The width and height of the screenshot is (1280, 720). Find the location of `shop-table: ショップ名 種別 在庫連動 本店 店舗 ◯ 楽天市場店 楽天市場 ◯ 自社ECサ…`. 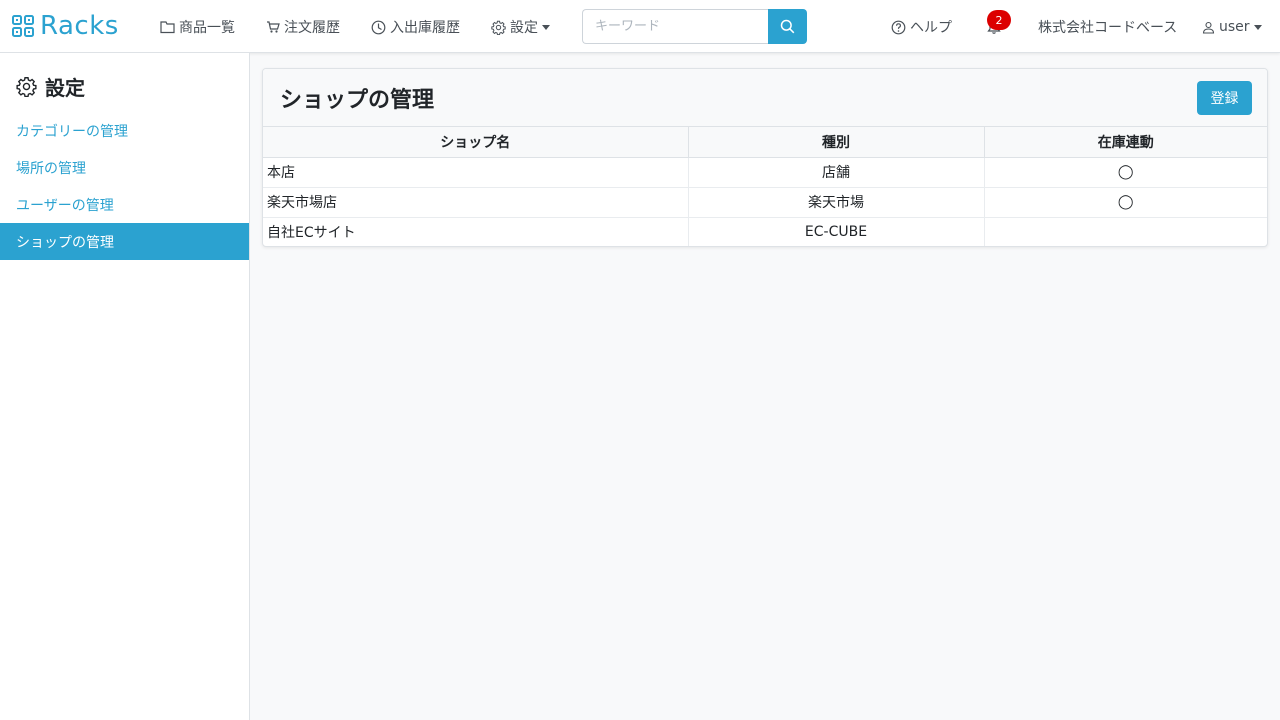

shop-table: ショップ名 種別 在庫連動 本店 店舗 ◯ 楽天市場店 楽天市場 ◯ 自社ECサ… is located at coordinates (765, 186).